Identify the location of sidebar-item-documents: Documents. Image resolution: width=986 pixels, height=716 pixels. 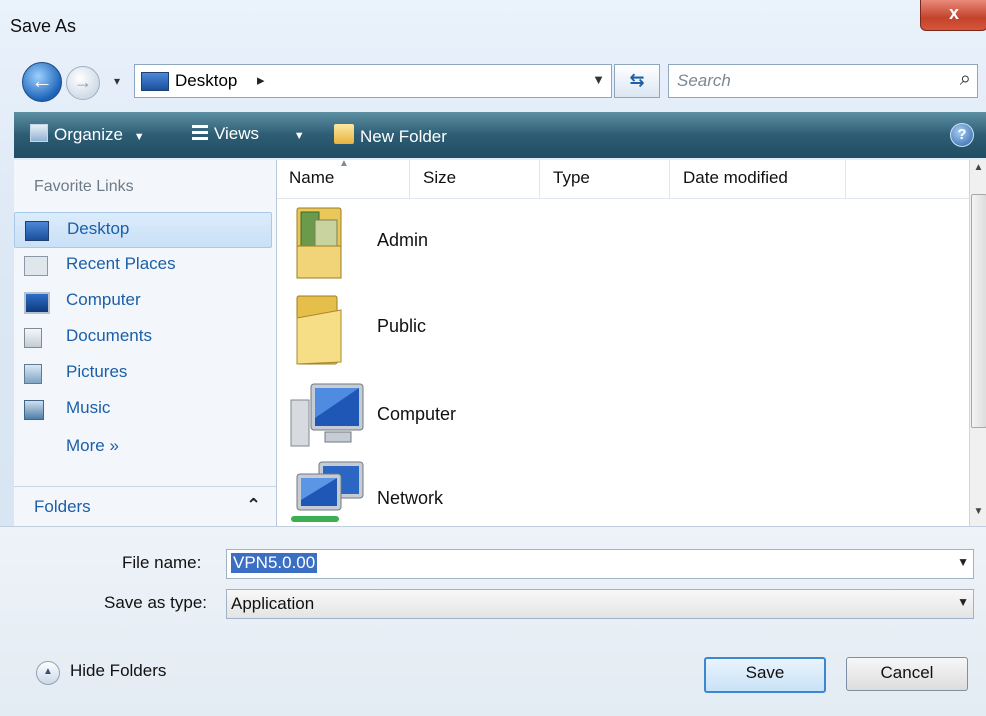
(142, 337).